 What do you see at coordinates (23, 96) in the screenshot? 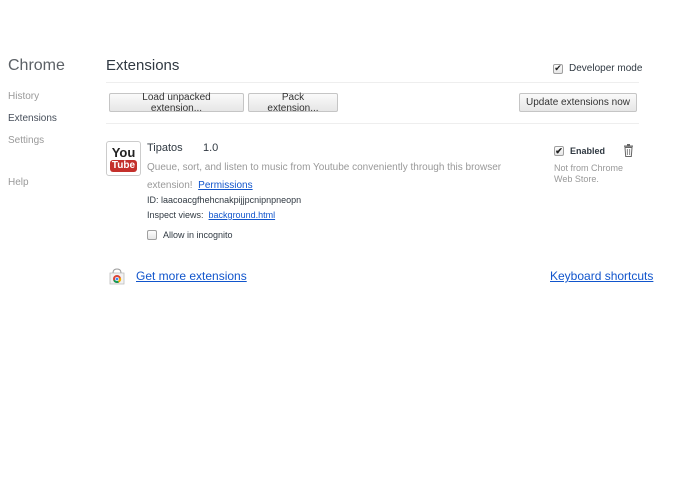
I see `sidebar-item-history: History` at bounding box center [23, 96].